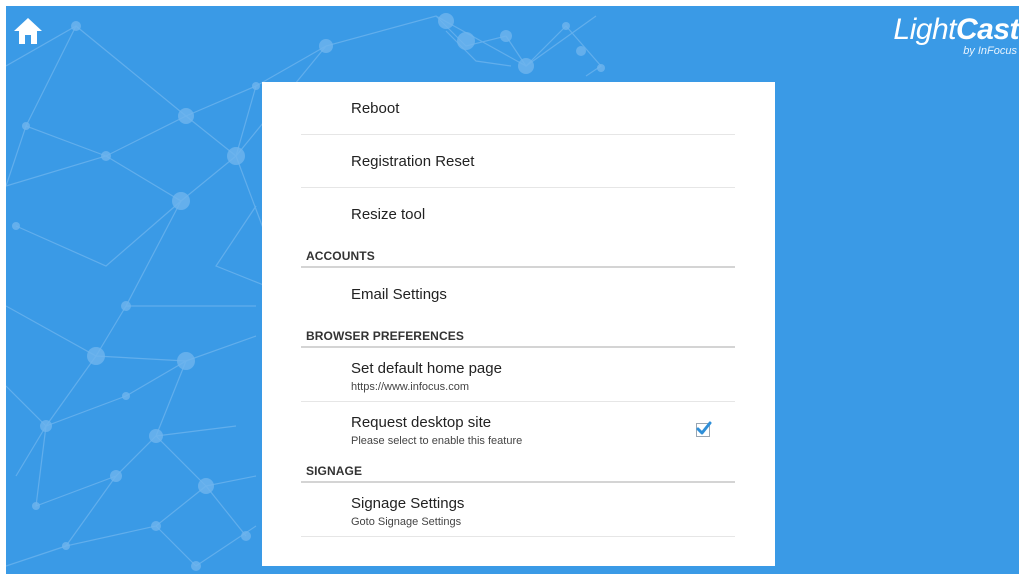 This screenshot has width=1019, height=580. Describe the element at coordinates (990, 51) in the screenshot. I see `logo-subtitle: by InFocus` at that location.